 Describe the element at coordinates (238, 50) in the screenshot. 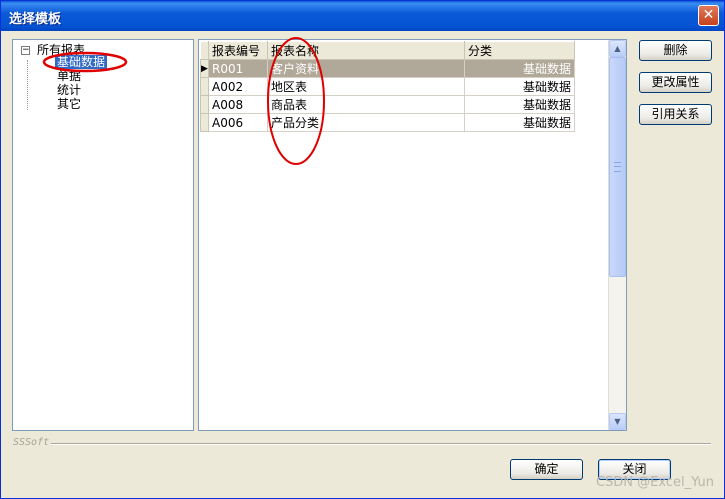

I see `column-header-code: 报表编号` at that location.